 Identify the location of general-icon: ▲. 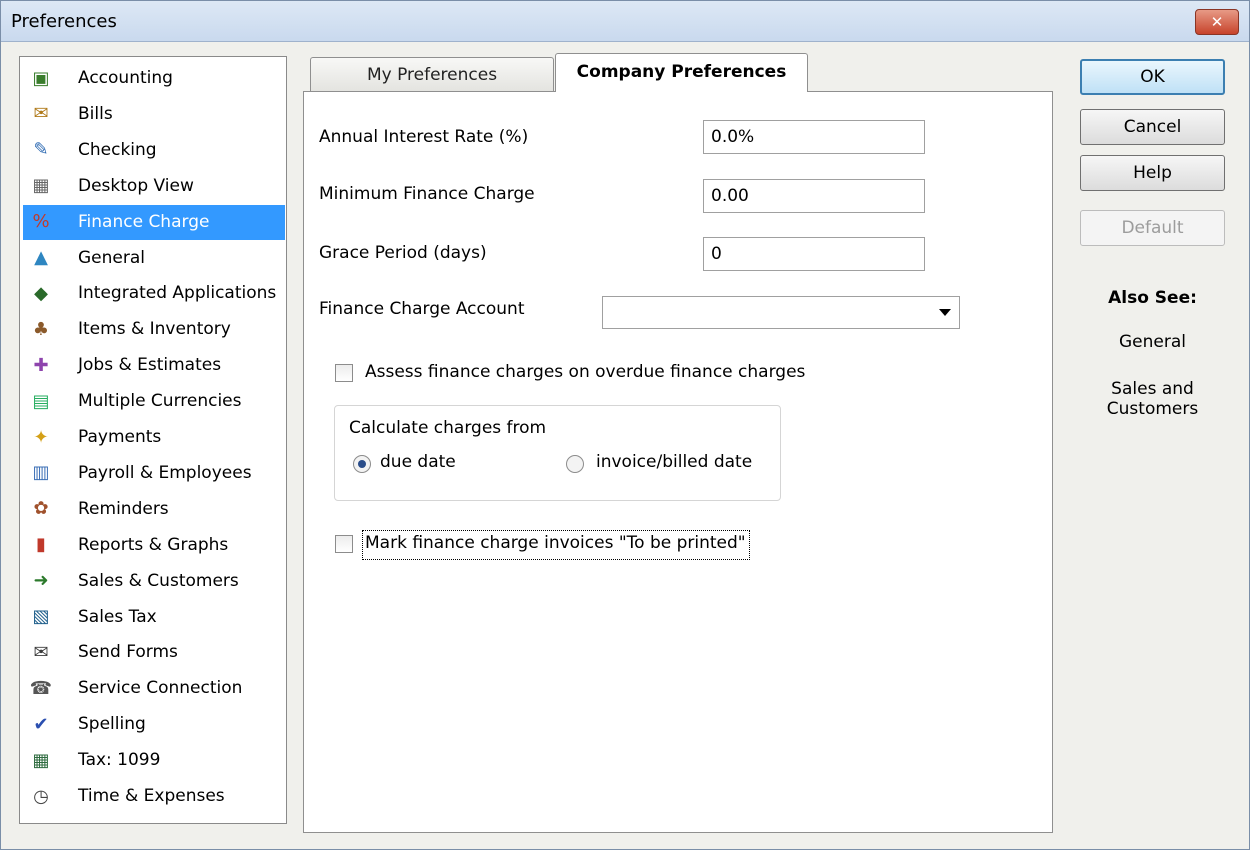
(41, 257).